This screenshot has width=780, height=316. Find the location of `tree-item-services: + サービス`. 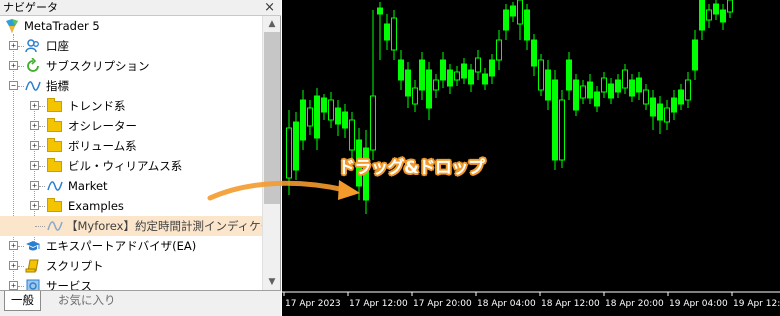

tree-item-services: + サービス is located at coordinates (131, 283).